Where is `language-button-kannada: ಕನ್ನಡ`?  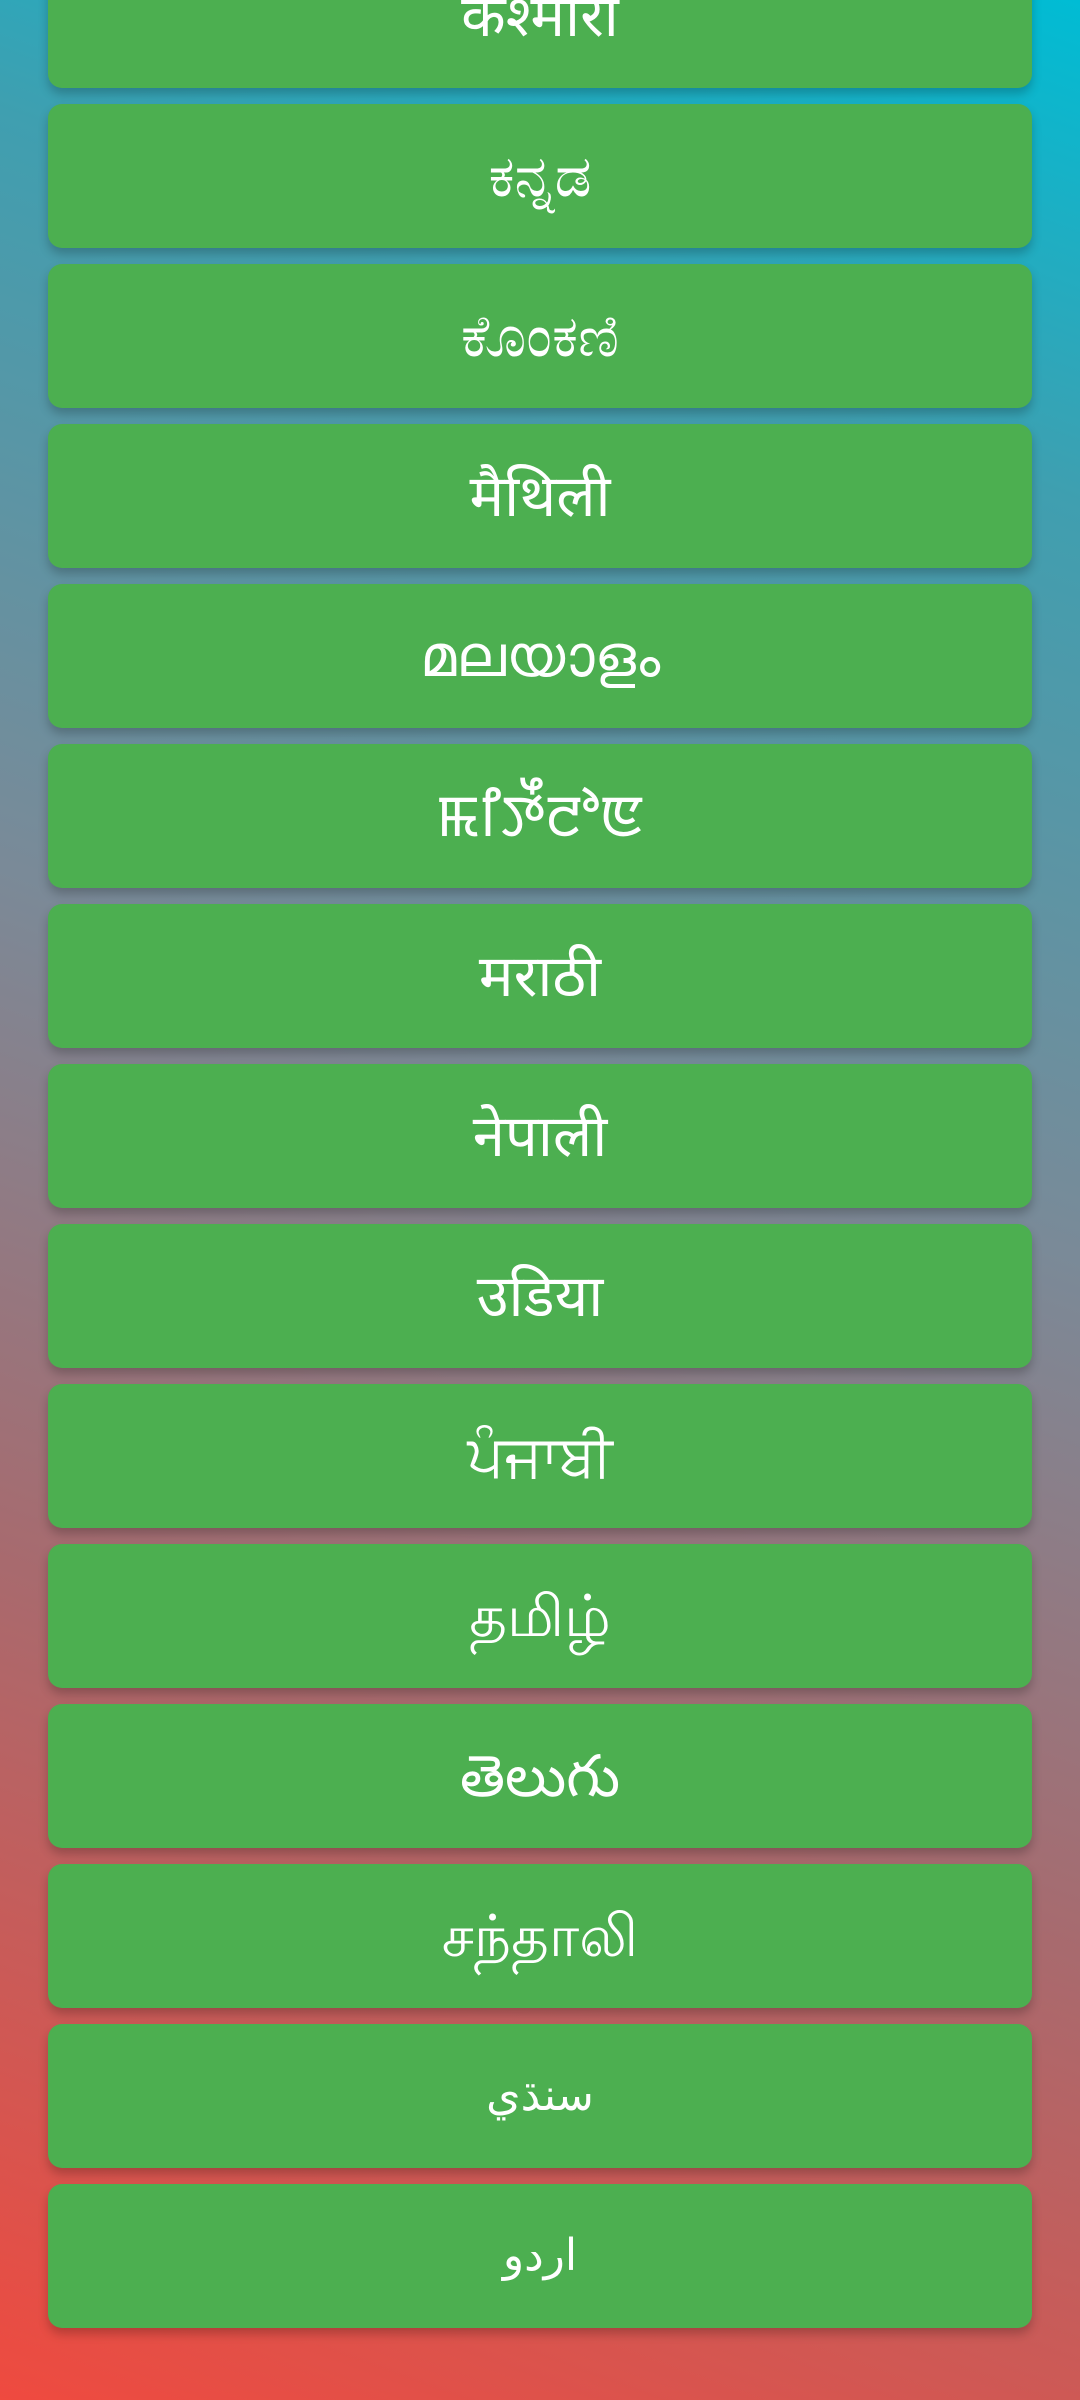
language-button-kannada: ಕನ್ನಡ is located at coordinates (540, 176).